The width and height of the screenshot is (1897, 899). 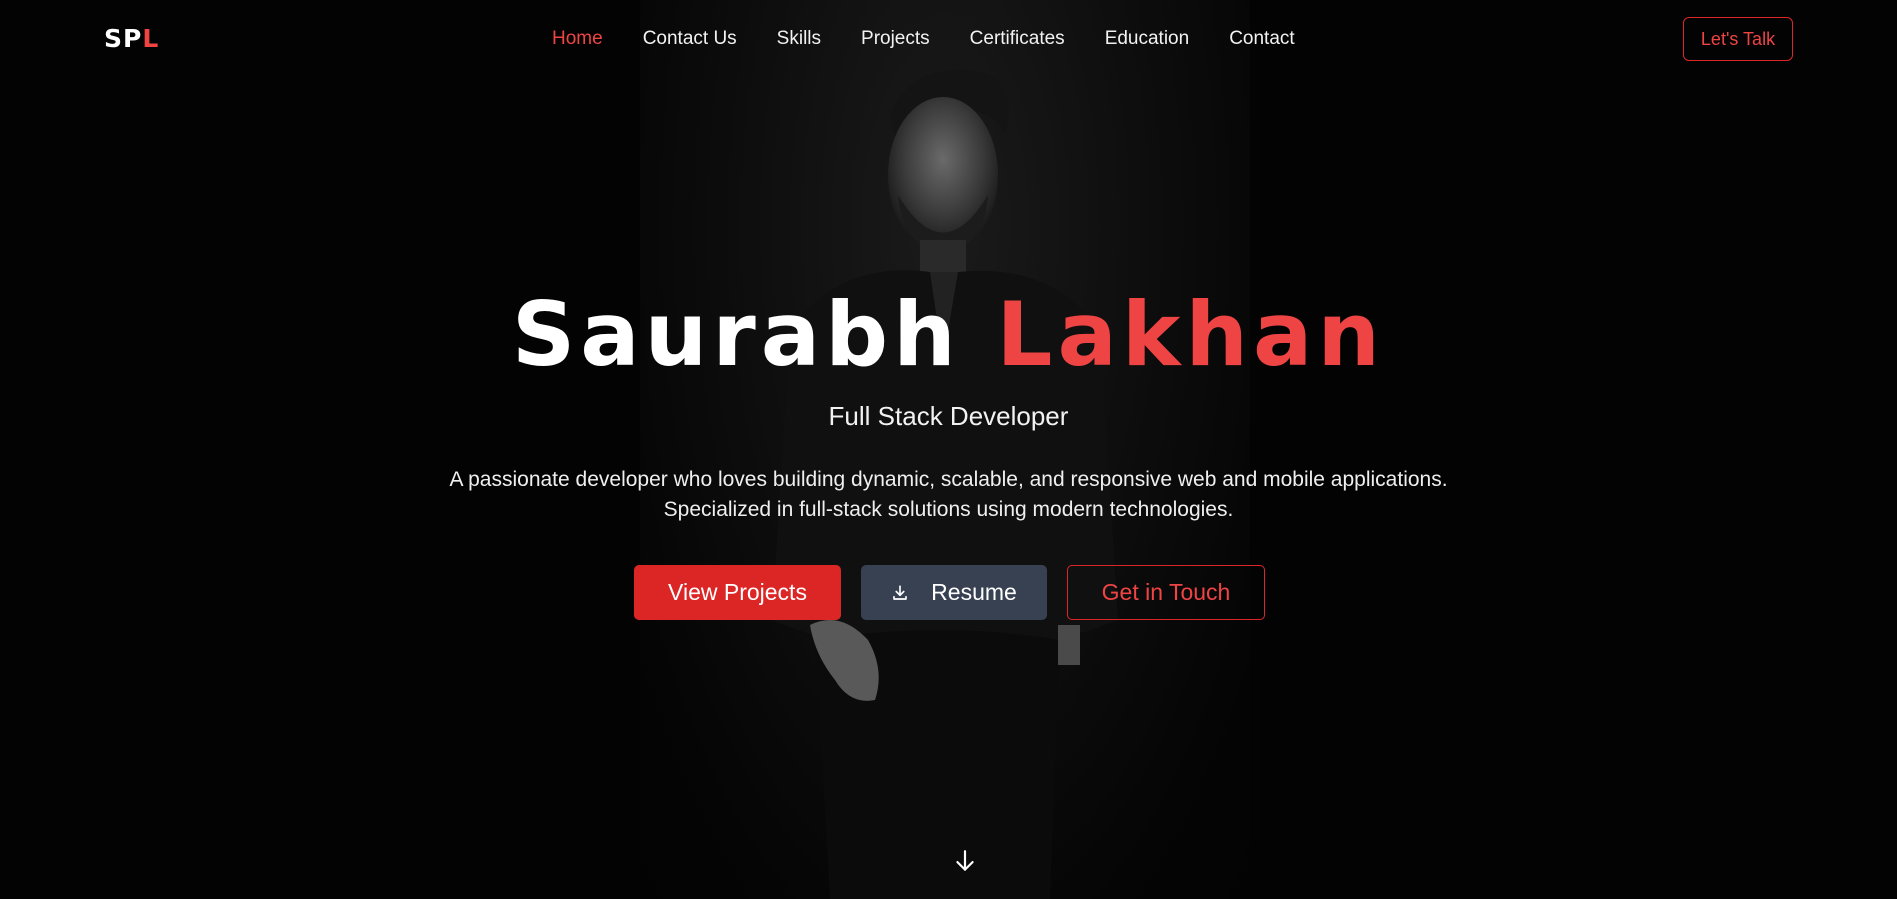 I want to click on download-icon, so click(x=900, y=593).